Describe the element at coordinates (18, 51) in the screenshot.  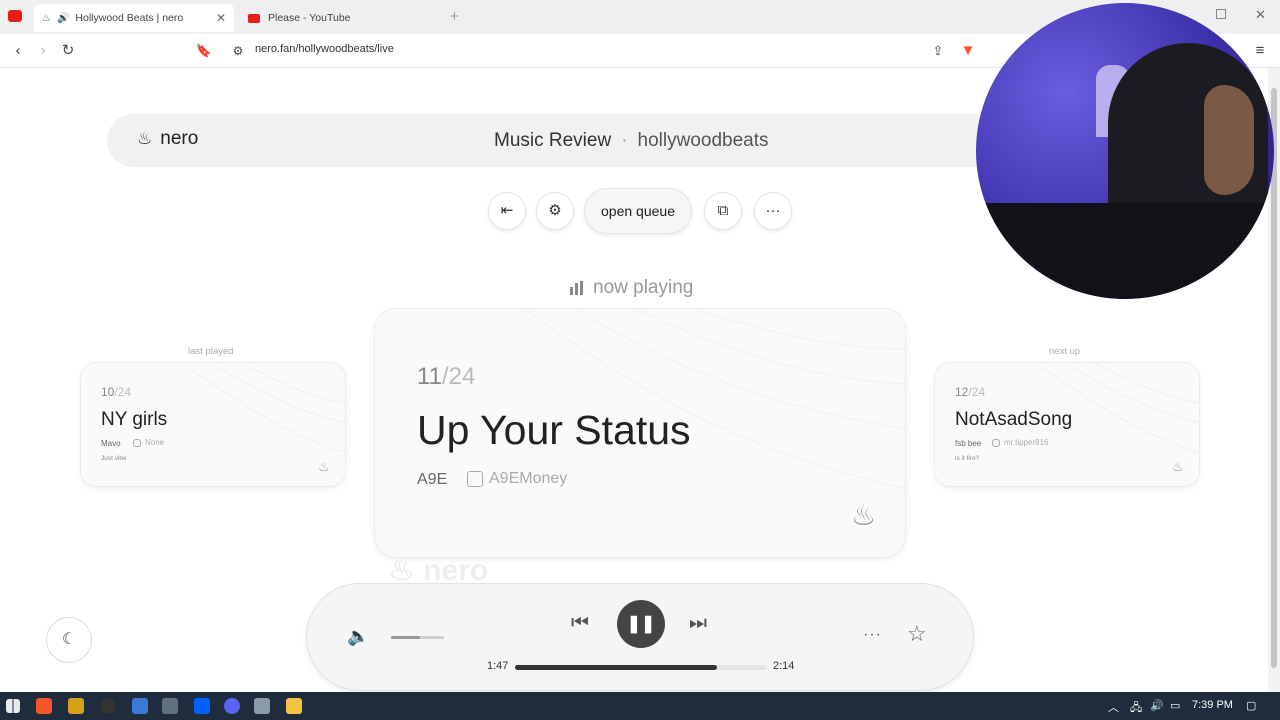
I see `back-icon: ‹` at that location.